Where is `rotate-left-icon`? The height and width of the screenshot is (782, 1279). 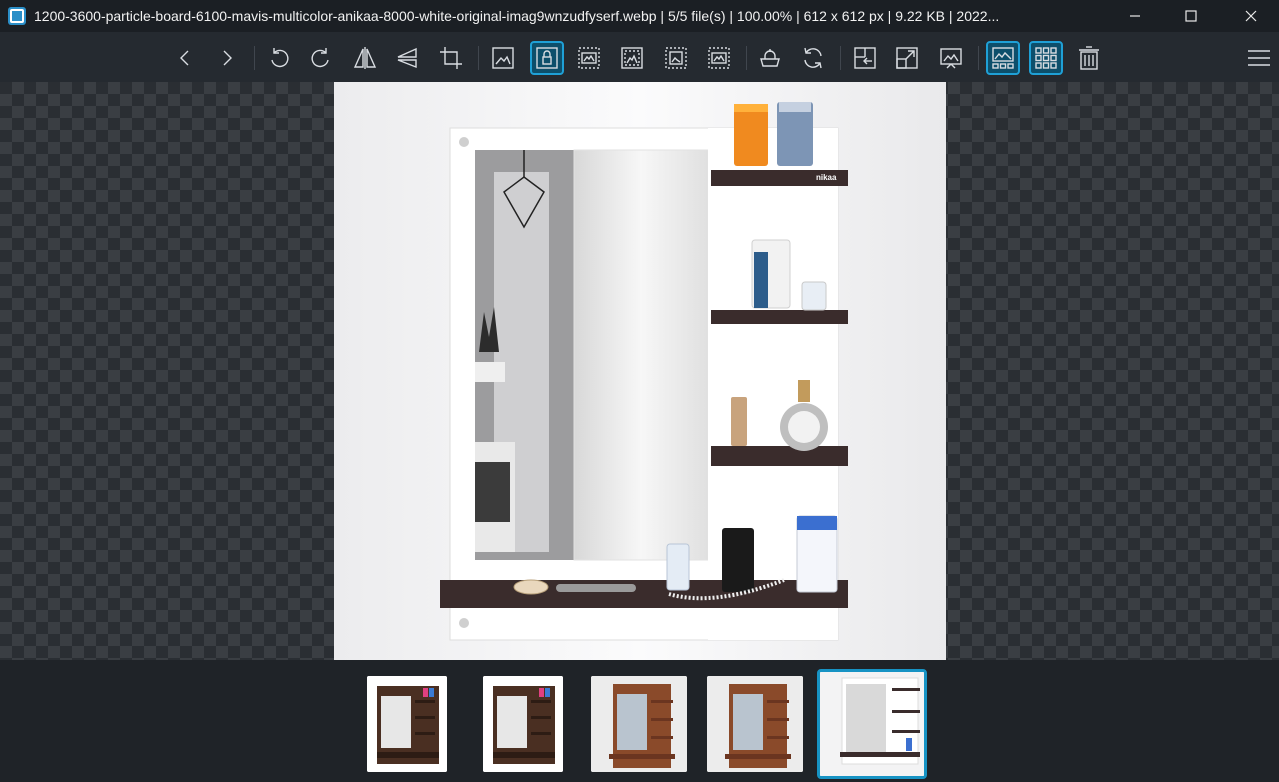
rotate-left-icon is located at coordinates (280, 58).